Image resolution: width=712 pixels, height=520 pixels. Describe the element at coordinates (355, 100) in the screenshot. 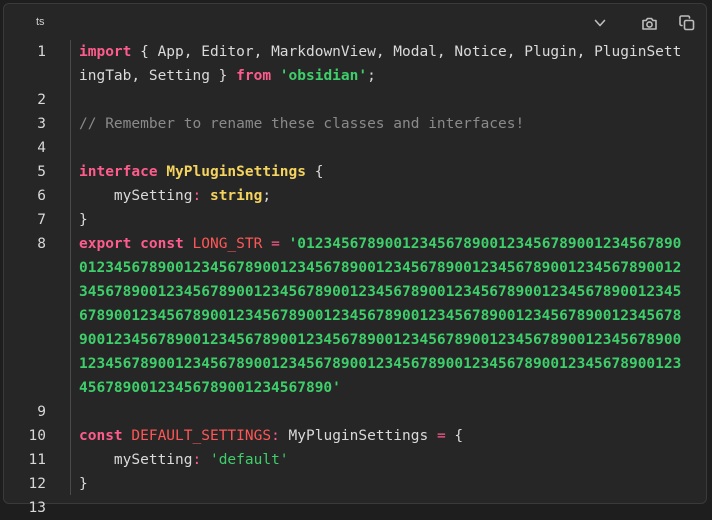

I see `code-line: 2` at that location.